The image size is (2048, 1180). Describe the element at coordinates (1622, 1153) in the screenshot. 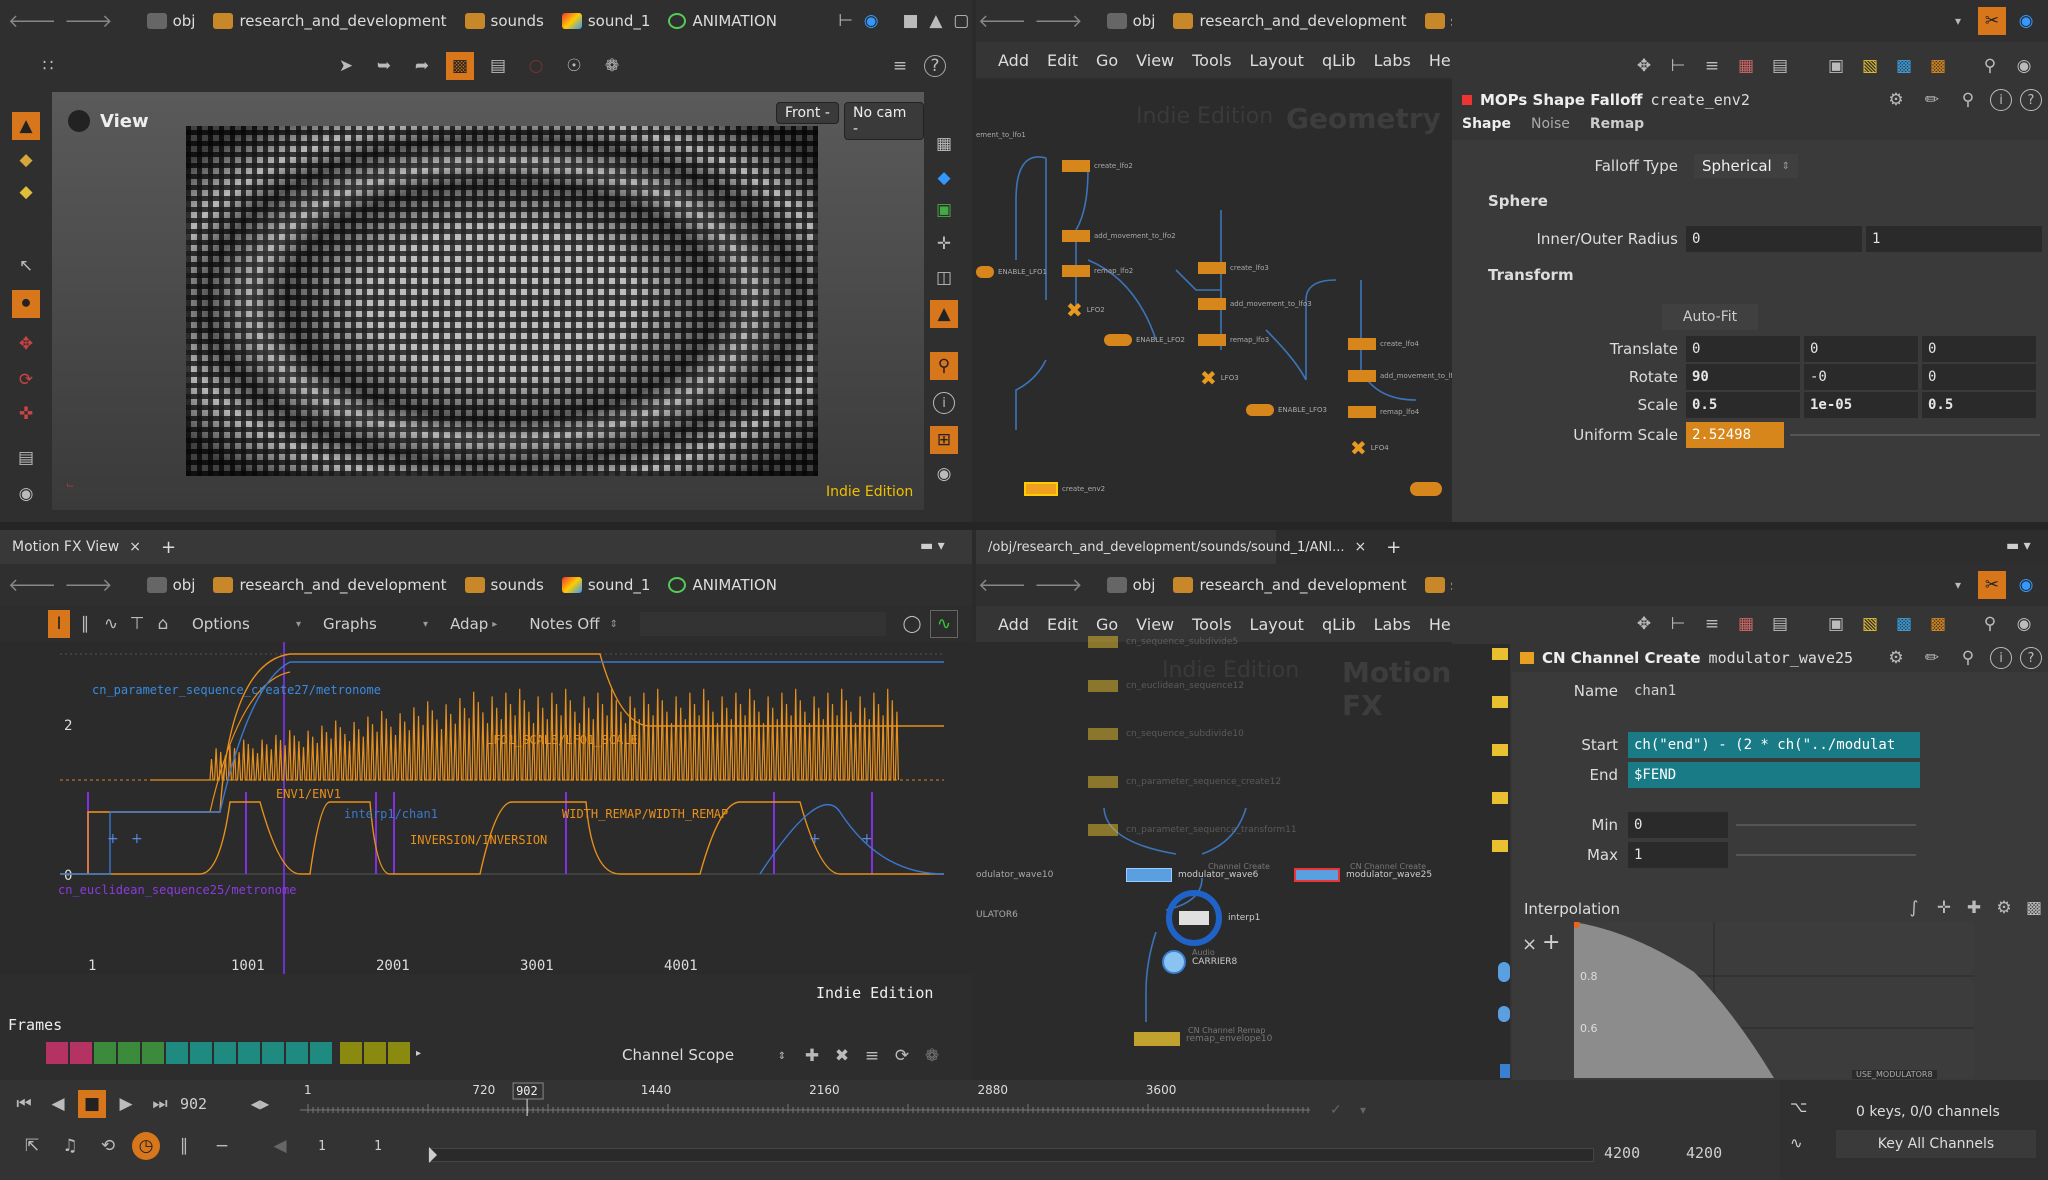

I see `range-end-field: 4200` at that location.